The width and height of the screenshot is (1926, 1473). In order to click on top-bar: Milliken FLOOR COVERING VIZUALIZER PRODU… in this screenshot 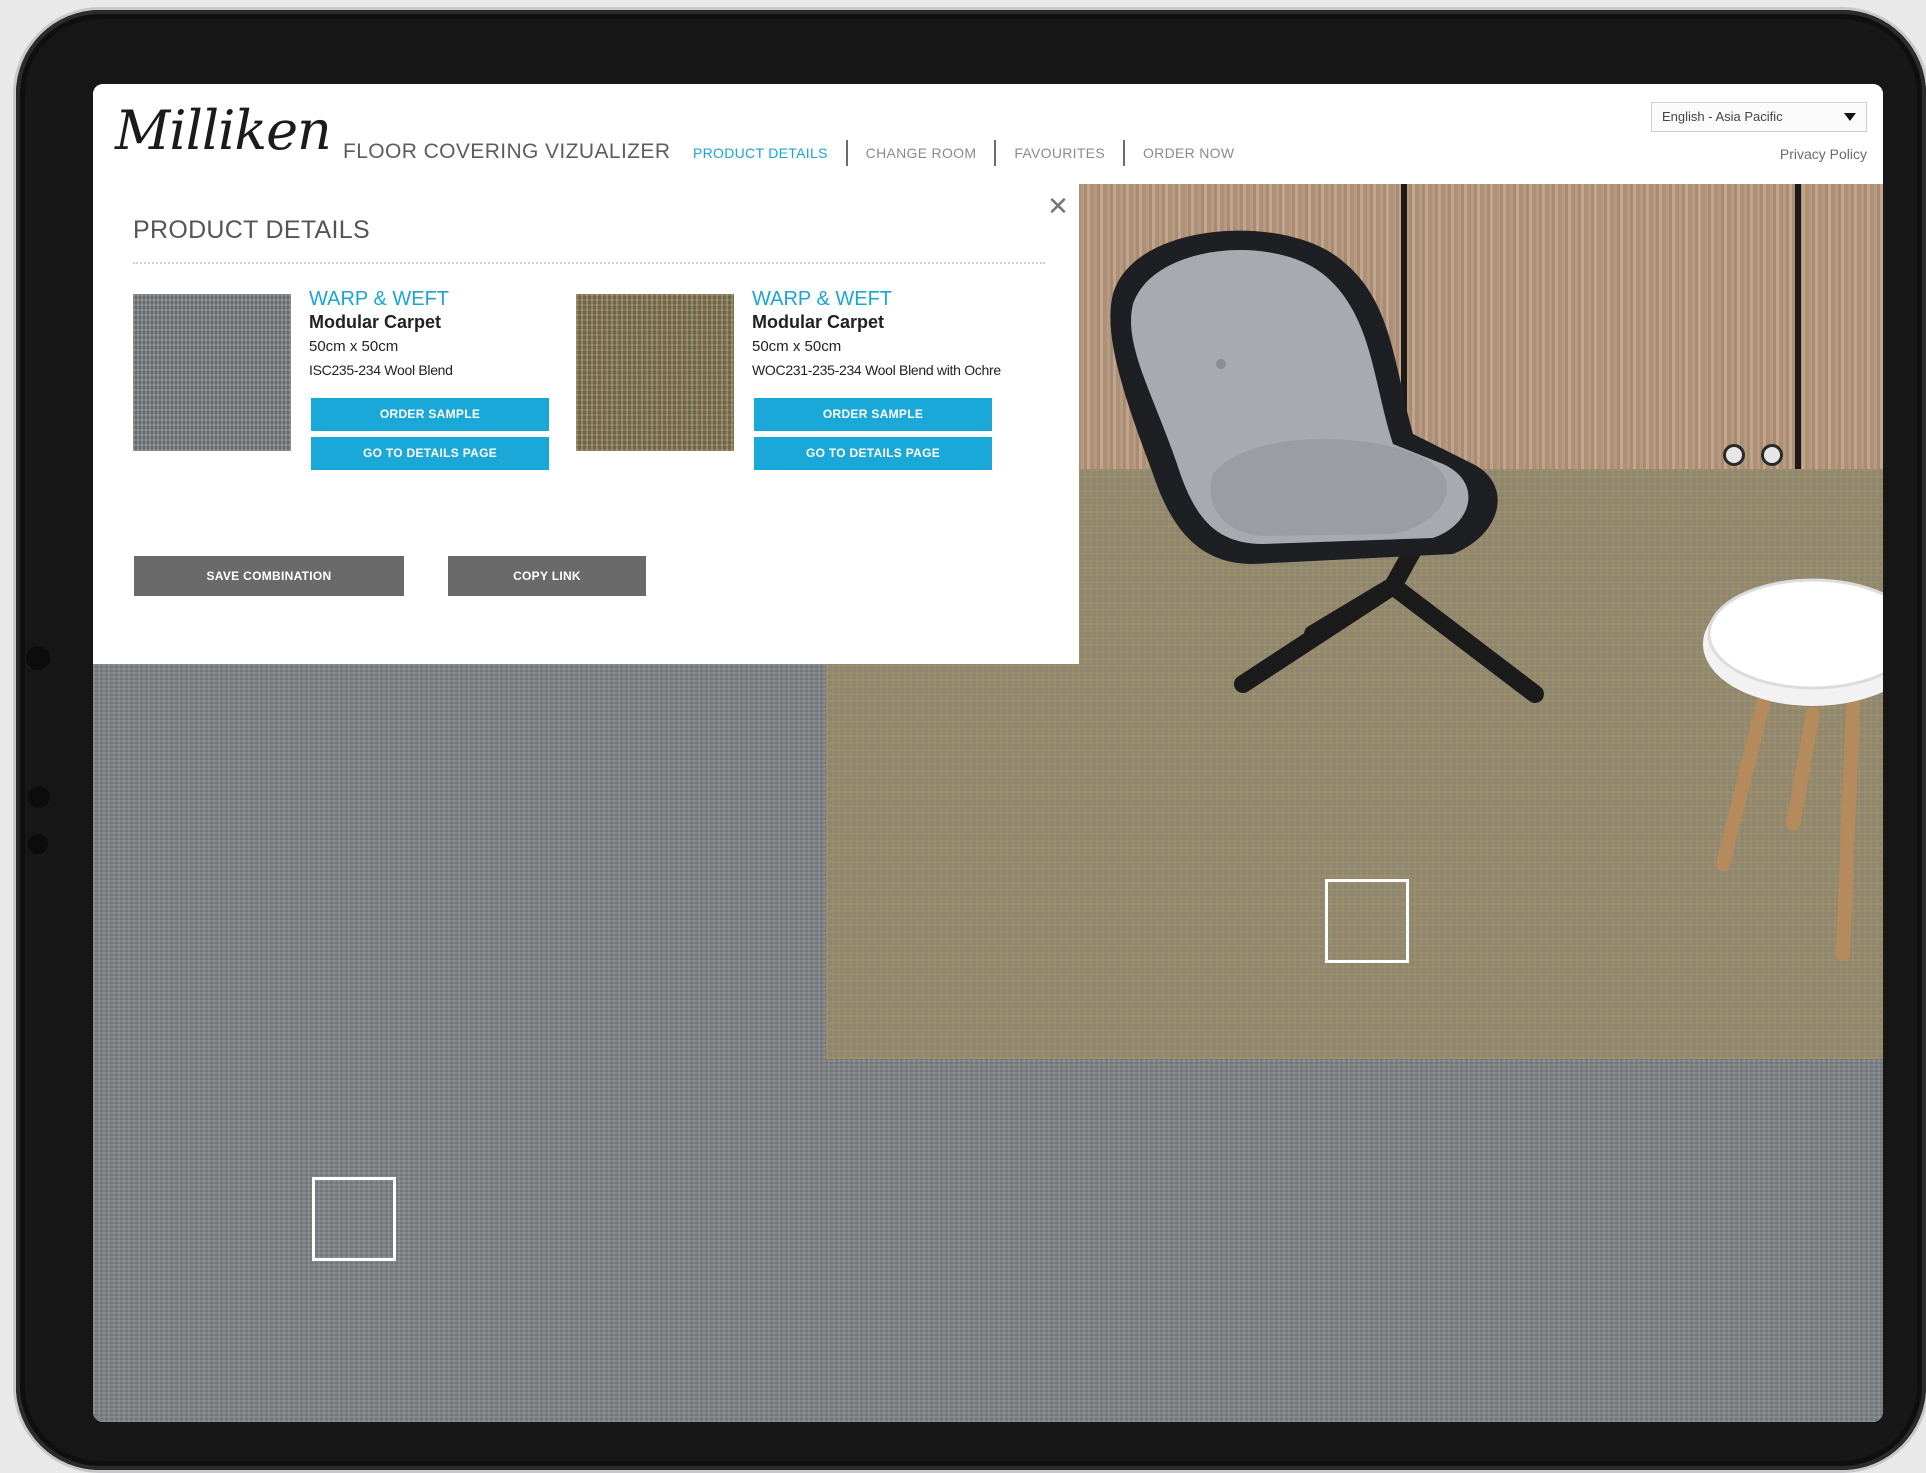, I will do `click(988, 134)`.